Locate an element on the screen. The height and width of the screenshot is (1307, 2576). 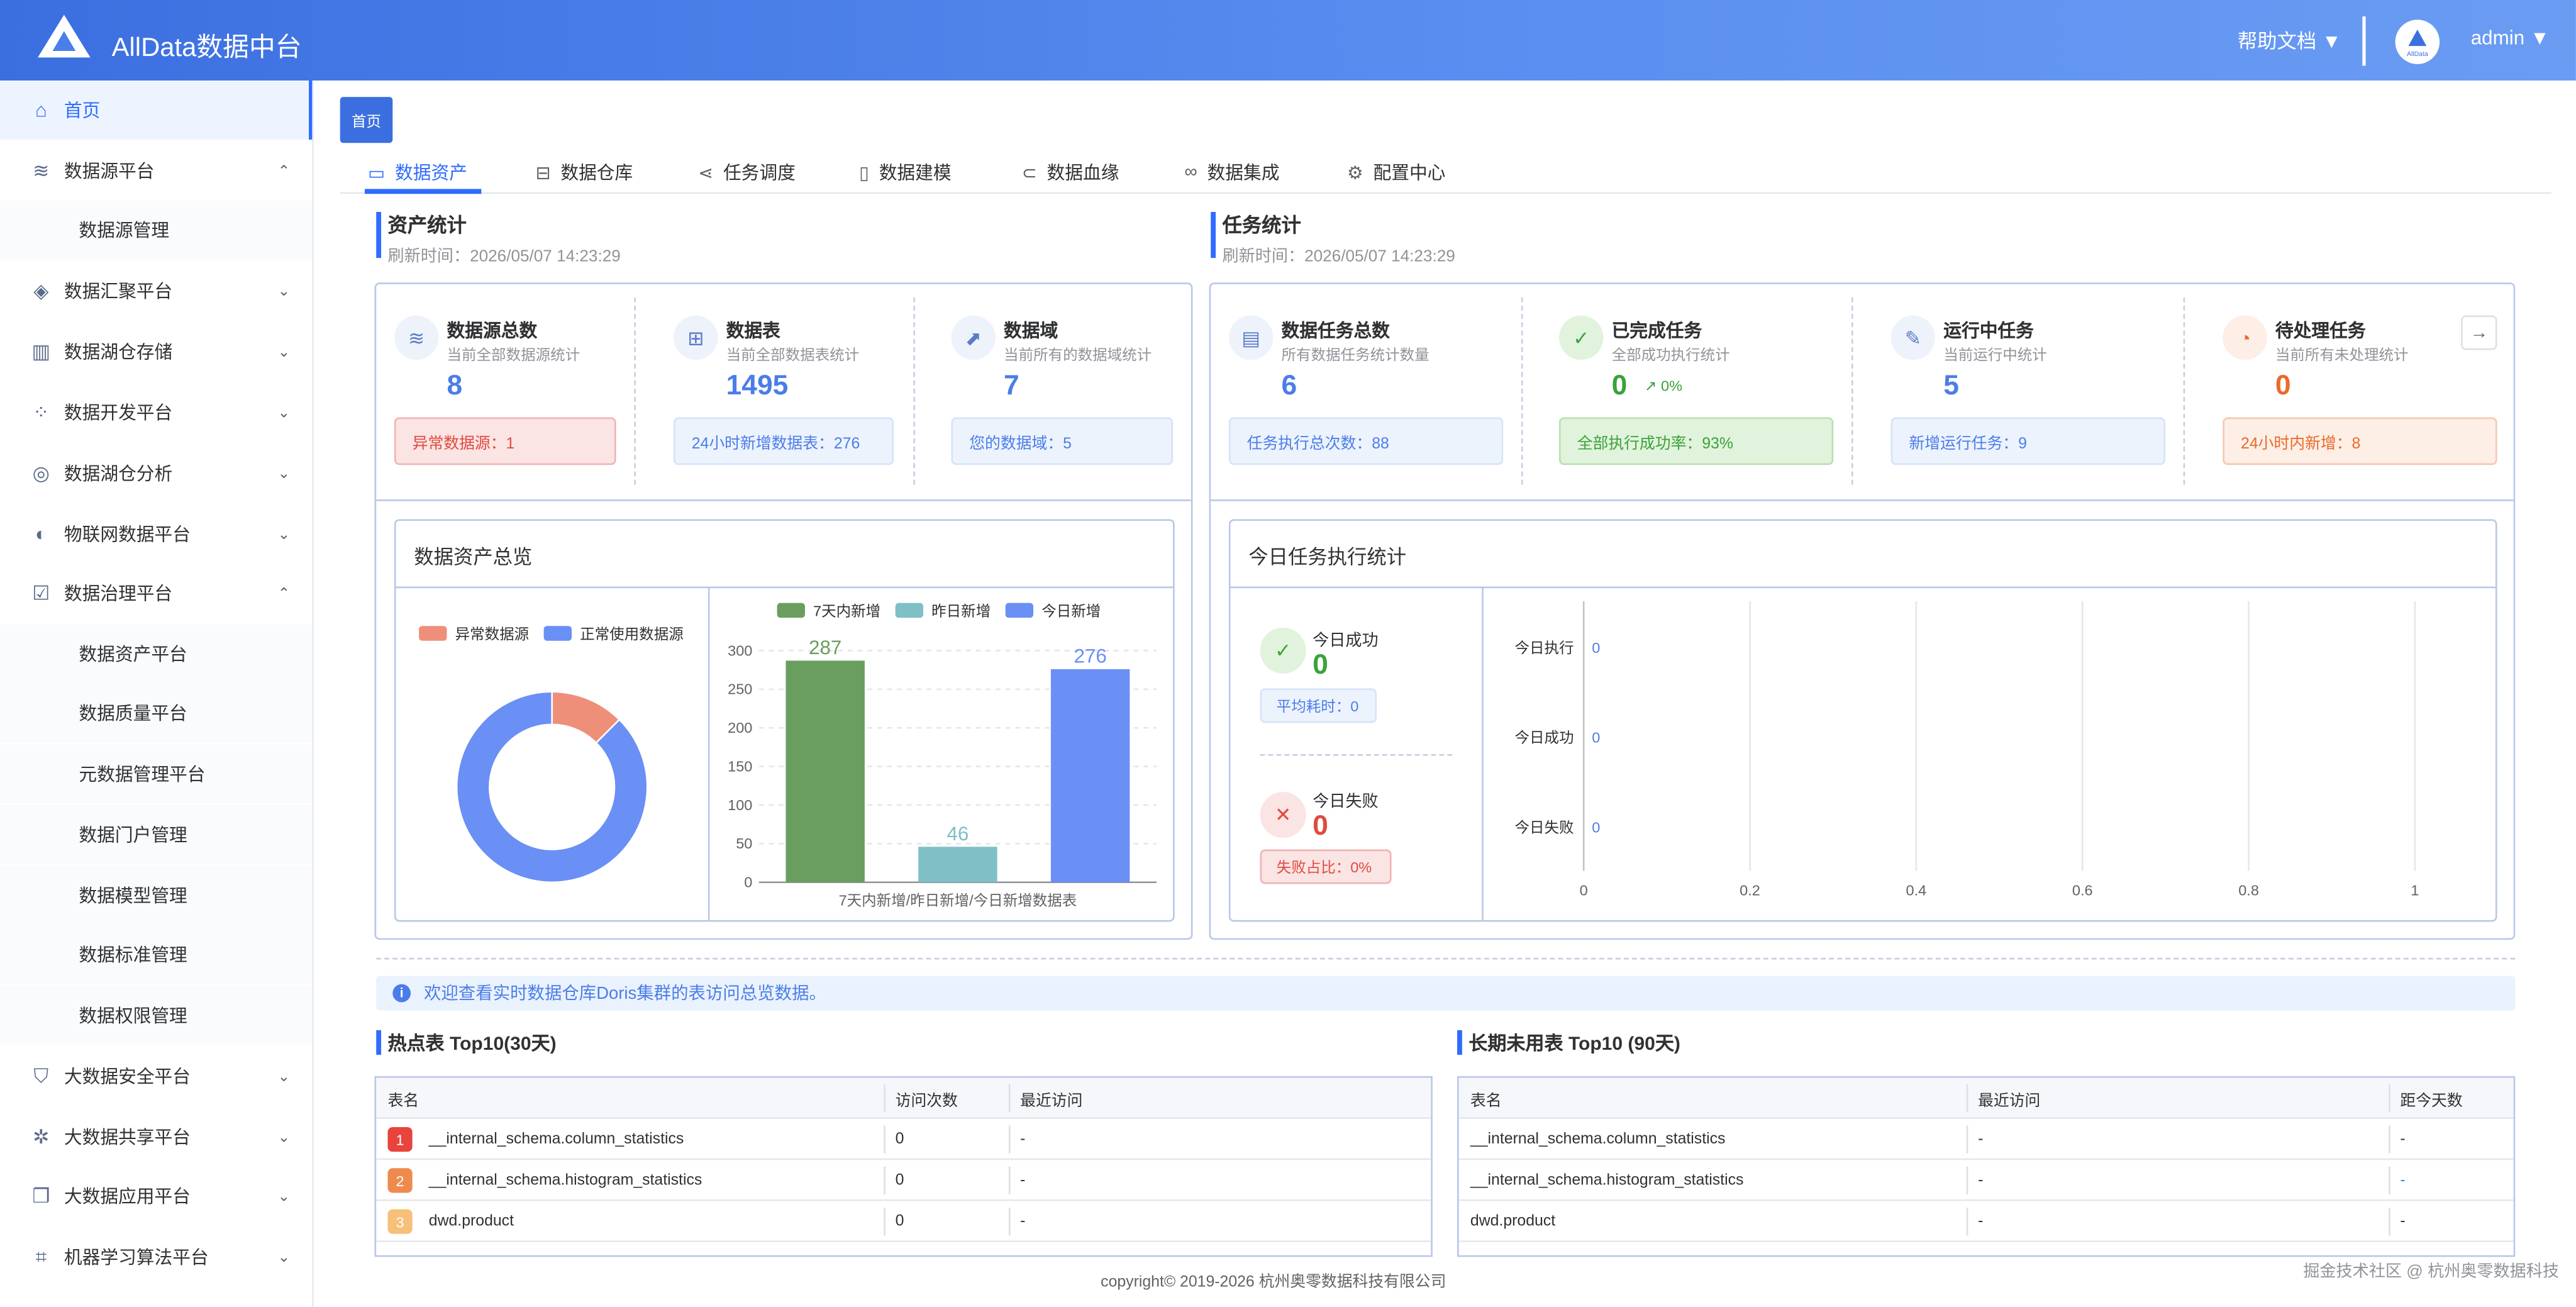
security-icon: ⛉ is located at coordinates (41, 1076).